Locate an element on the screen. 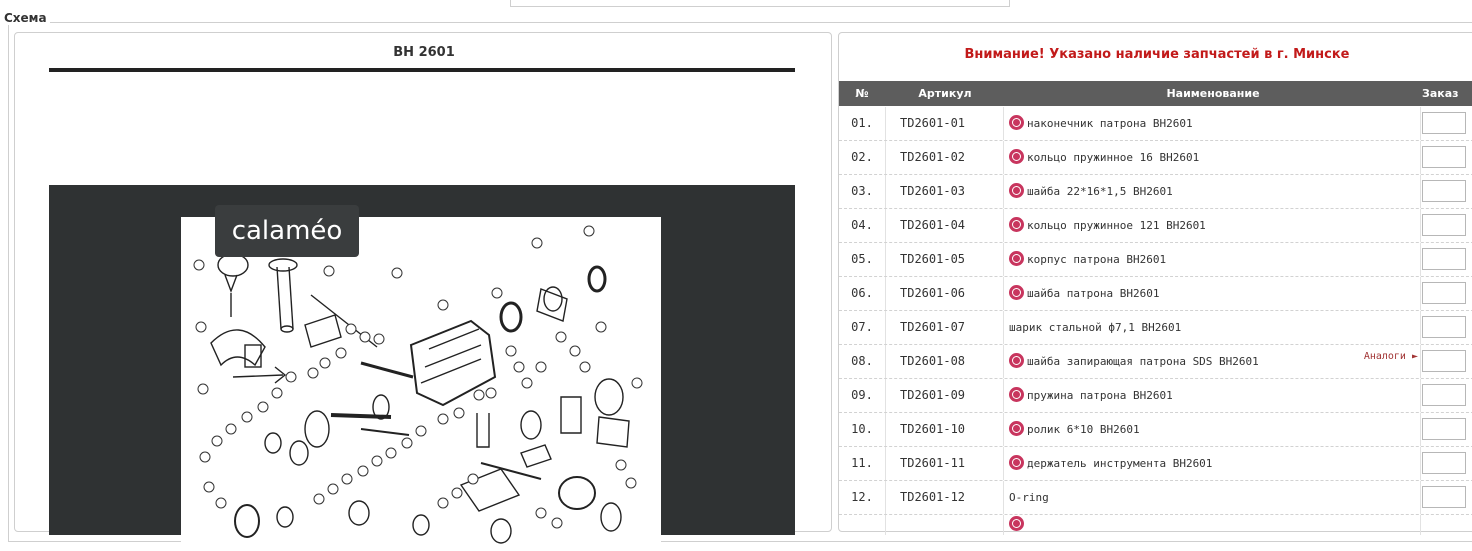 This screenshot has height=551, width=1472. row-article: TD2601-07 is located at coordinates (945, 327).